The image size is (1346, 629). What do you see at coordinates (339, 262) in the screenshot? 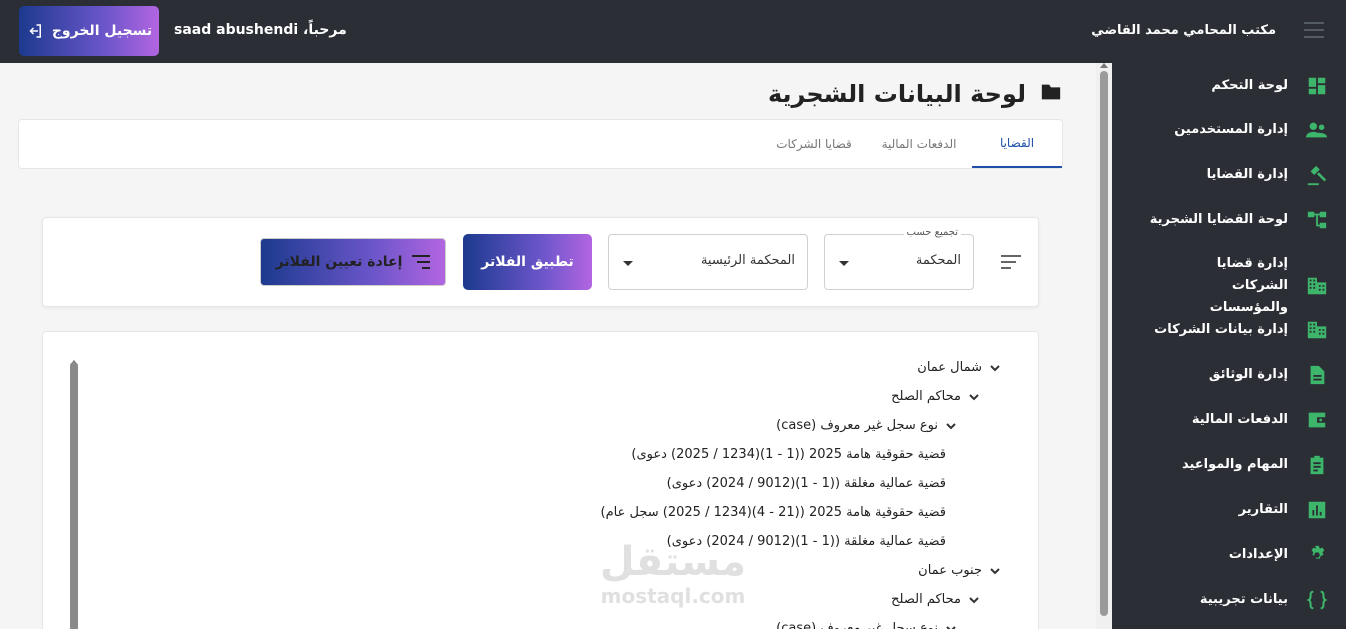
I see `reset-filters-label: إعادة تعيين الفلاتر` at bounding box center [339, 262].